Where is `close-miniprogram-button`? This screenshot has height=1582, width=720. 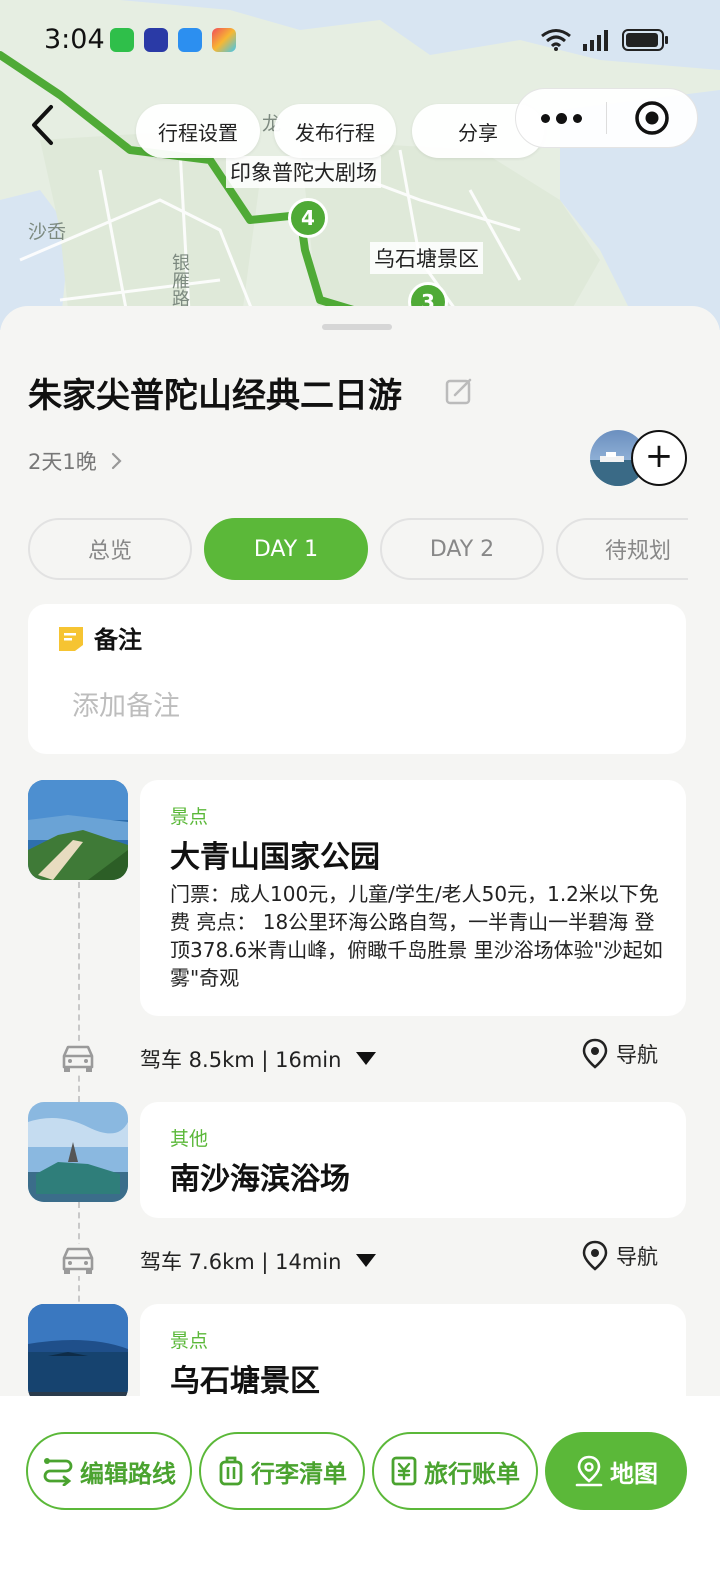 close-miniprogram-button is located at coordinates (652, 118).